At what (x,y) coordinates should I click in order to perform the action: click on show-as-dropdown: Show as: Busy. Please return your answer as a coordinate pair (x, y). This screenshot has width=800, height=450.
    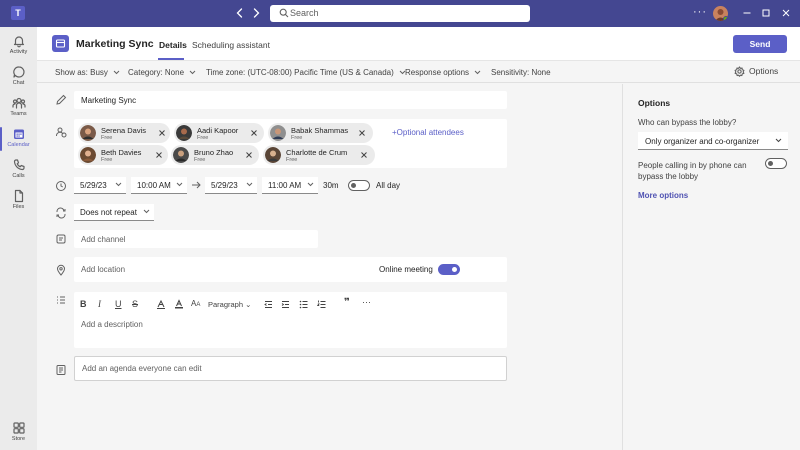
    Looking at the image, I should click on (87, 72).